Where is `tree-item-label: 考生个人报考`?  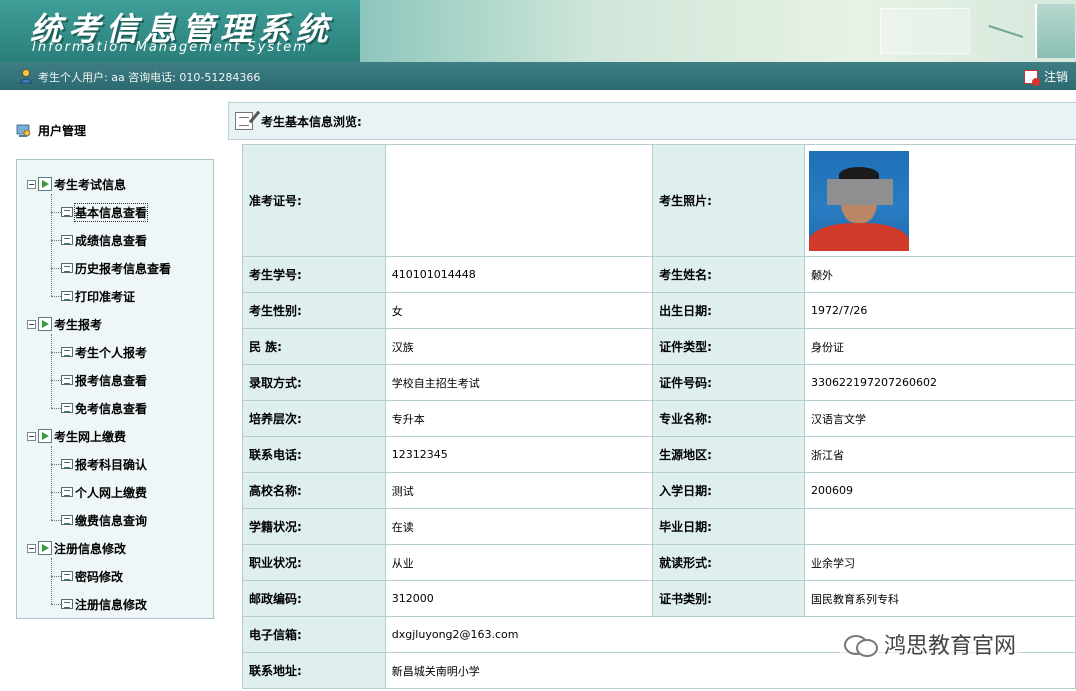 tree-item-label: 考生个人报考 is located at coordinates (111, 352).